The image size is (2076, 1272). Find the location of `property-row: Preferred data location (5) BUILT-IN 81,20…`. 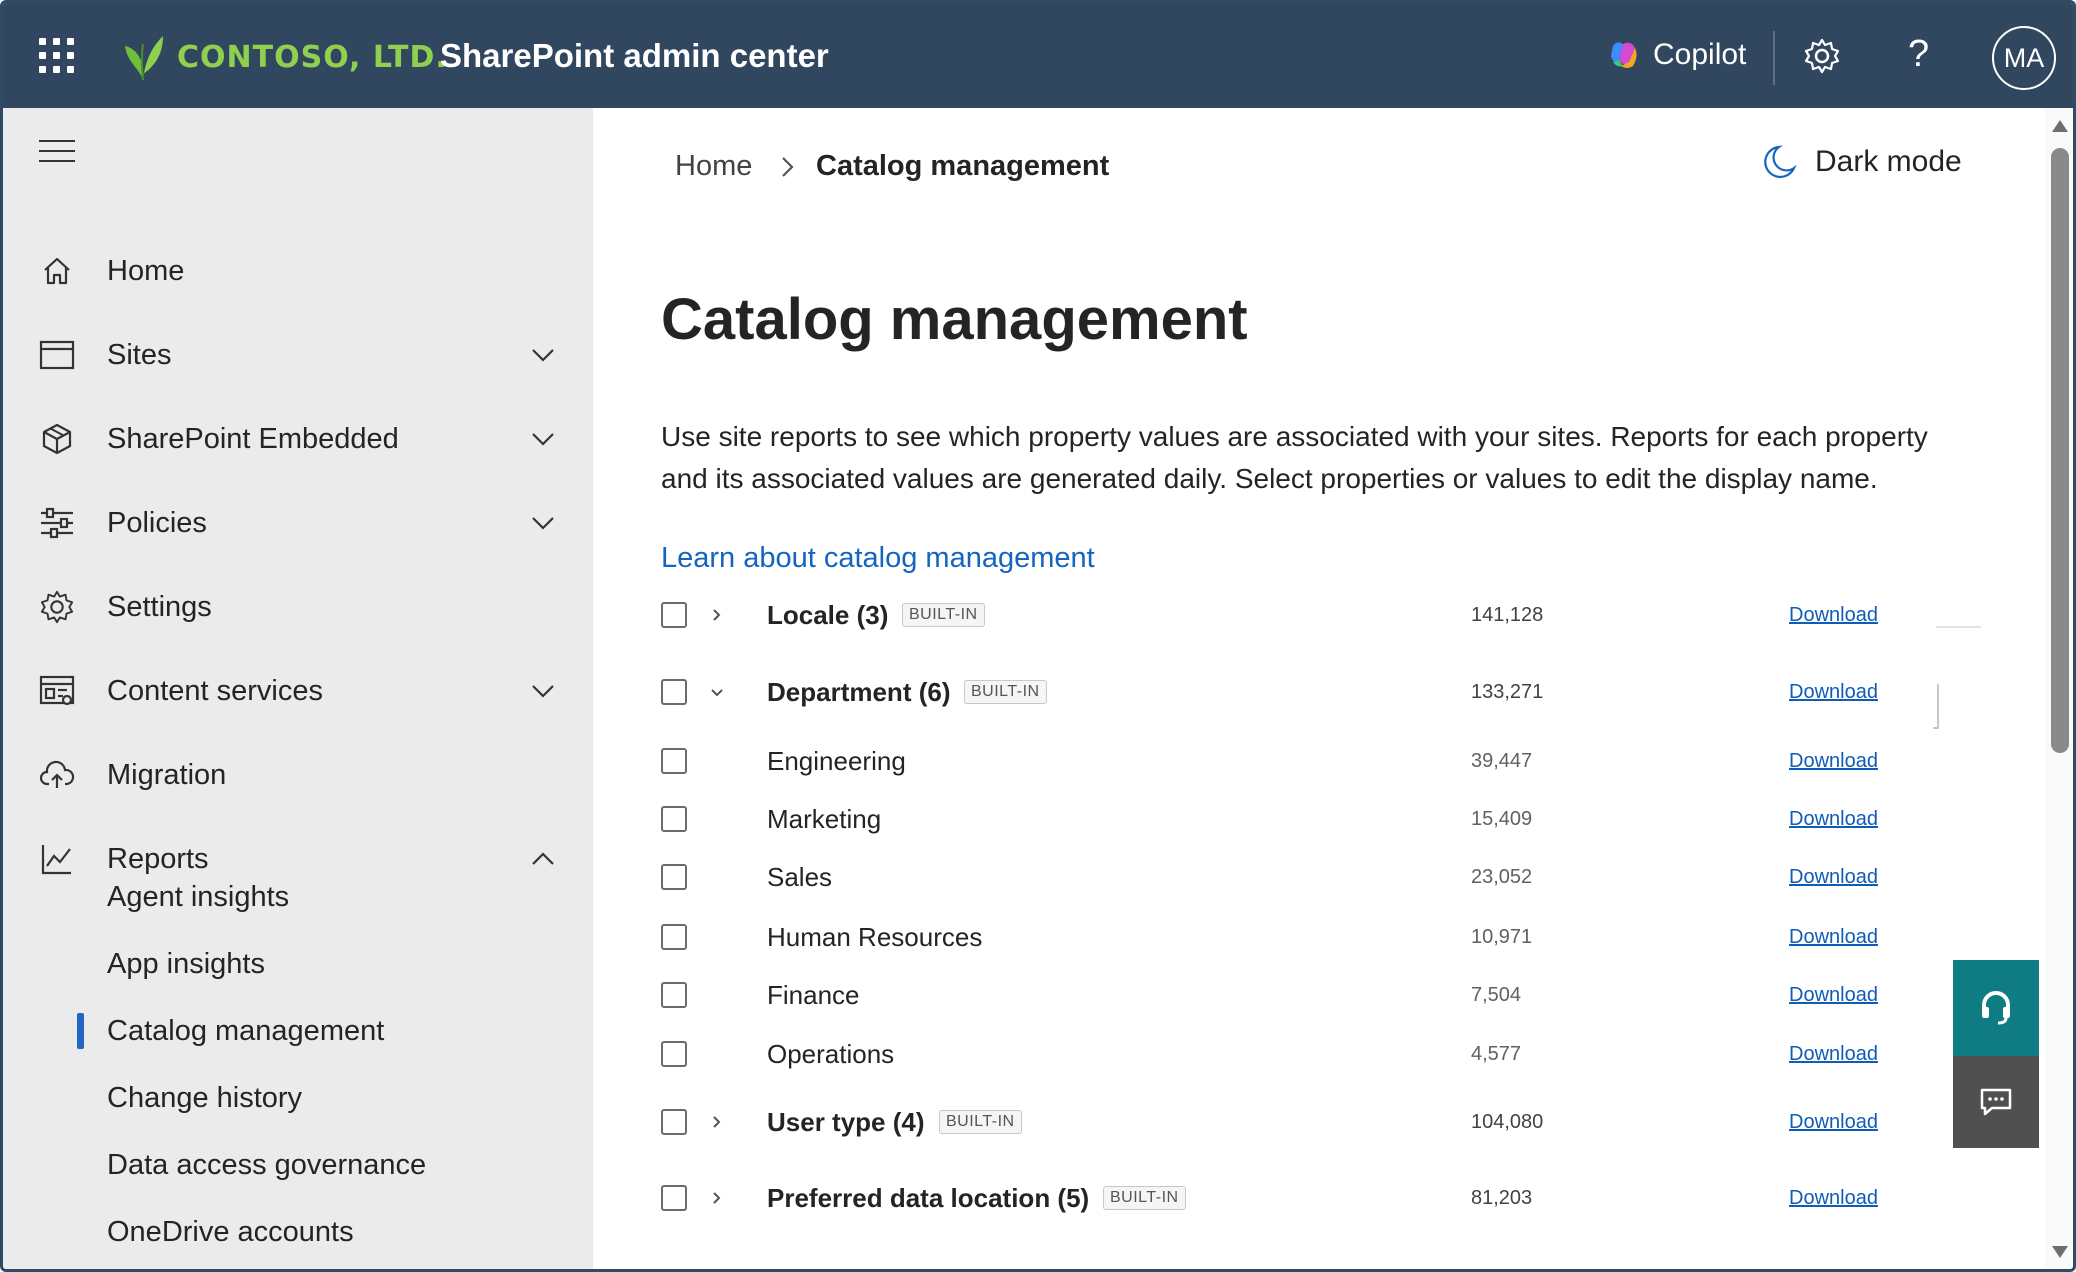

property-row: Preferred data location (5) BUILT-IN 81,20… is located at coordinates (1319, 1198).